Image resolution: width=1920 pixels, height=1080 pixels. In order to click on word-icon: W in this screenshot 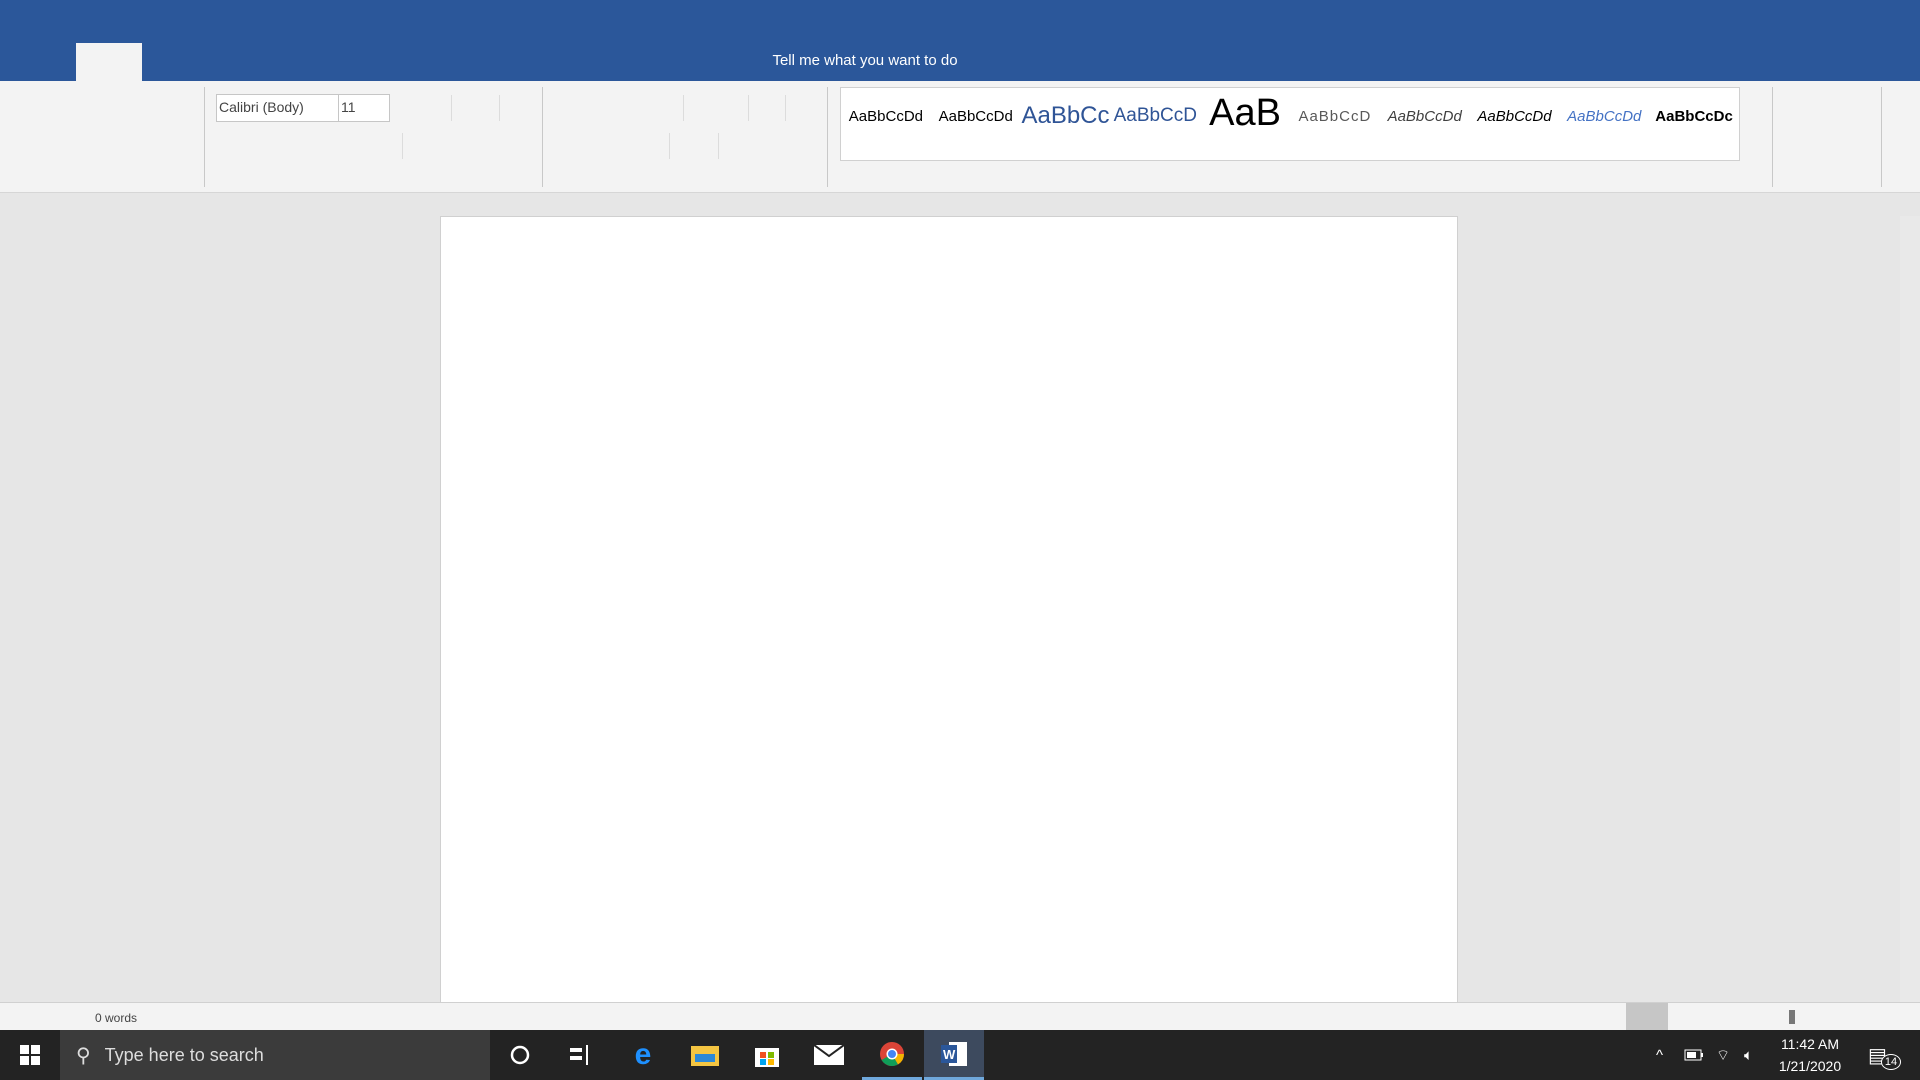, I will do `click(954, 1055)`.